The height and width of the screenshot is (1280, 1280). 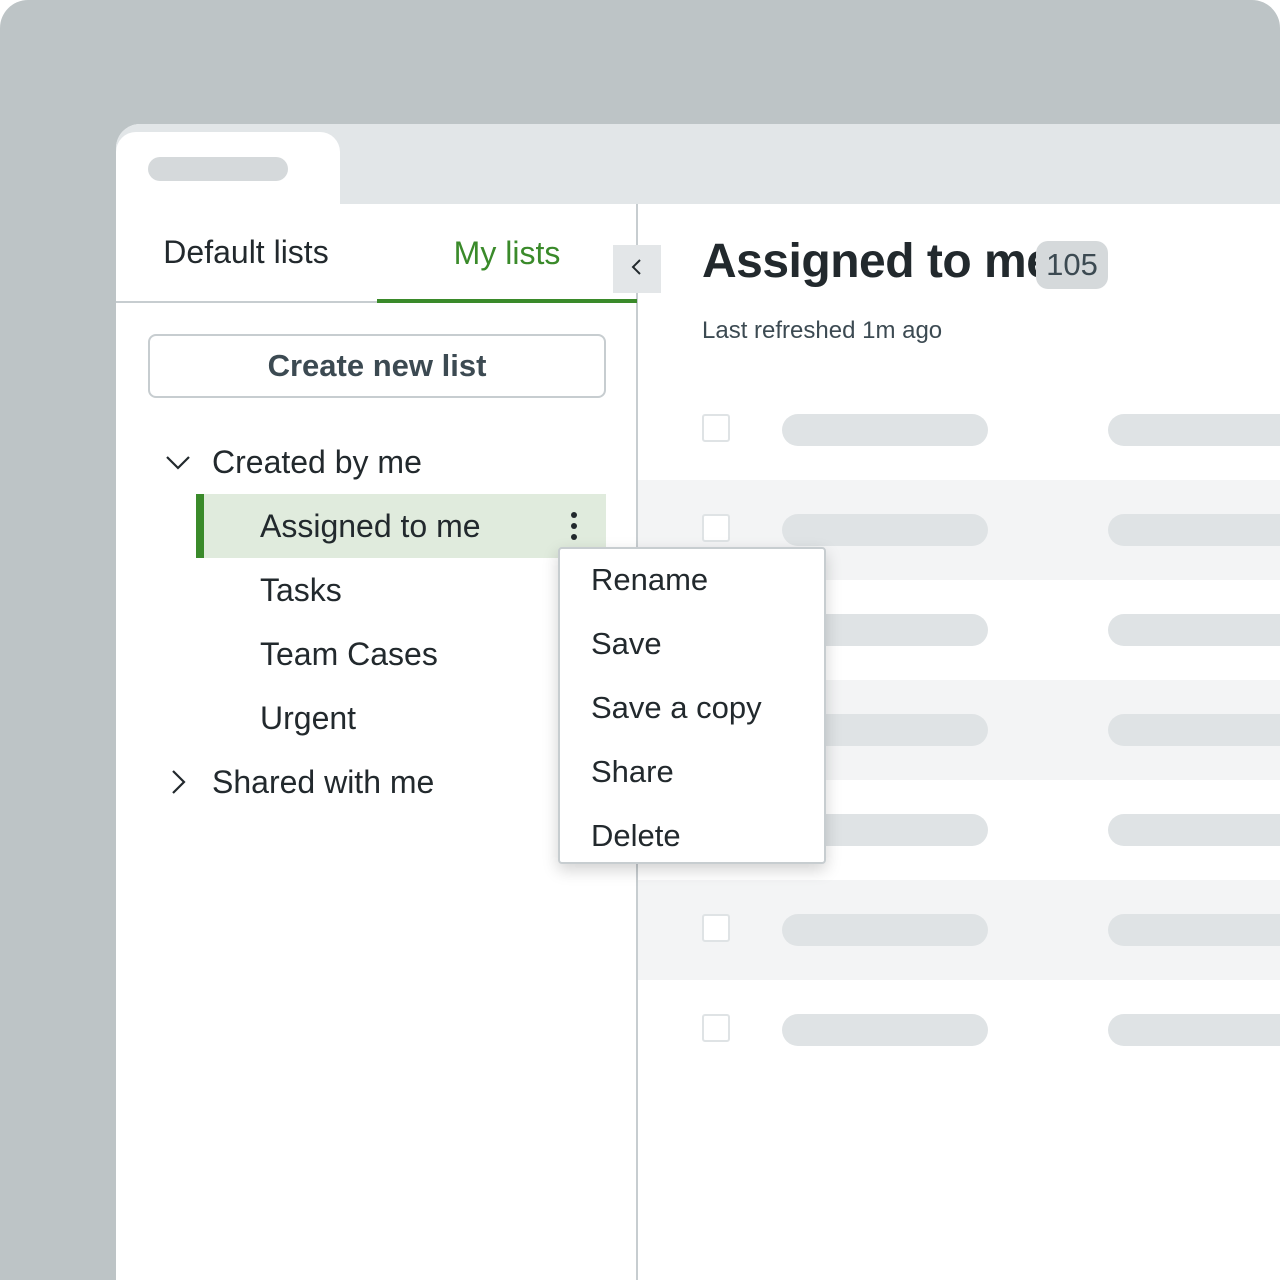 What do you see at coordinates (178, 782) in the screenshot?
I see `chevron-right-icon` at bounding box center [178, 782].